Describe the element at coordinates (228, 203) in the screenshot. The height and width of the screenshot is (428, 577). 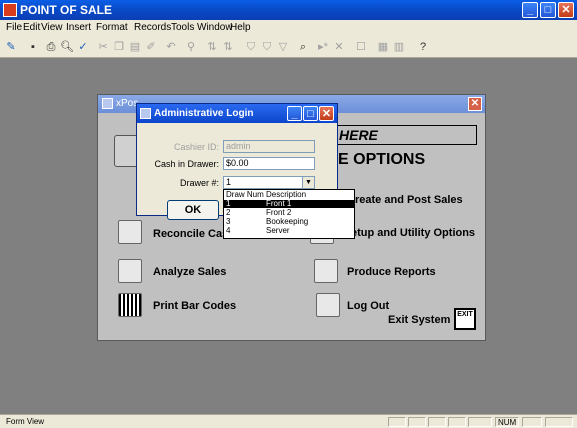
I see `list-item-num: 1` at that location.